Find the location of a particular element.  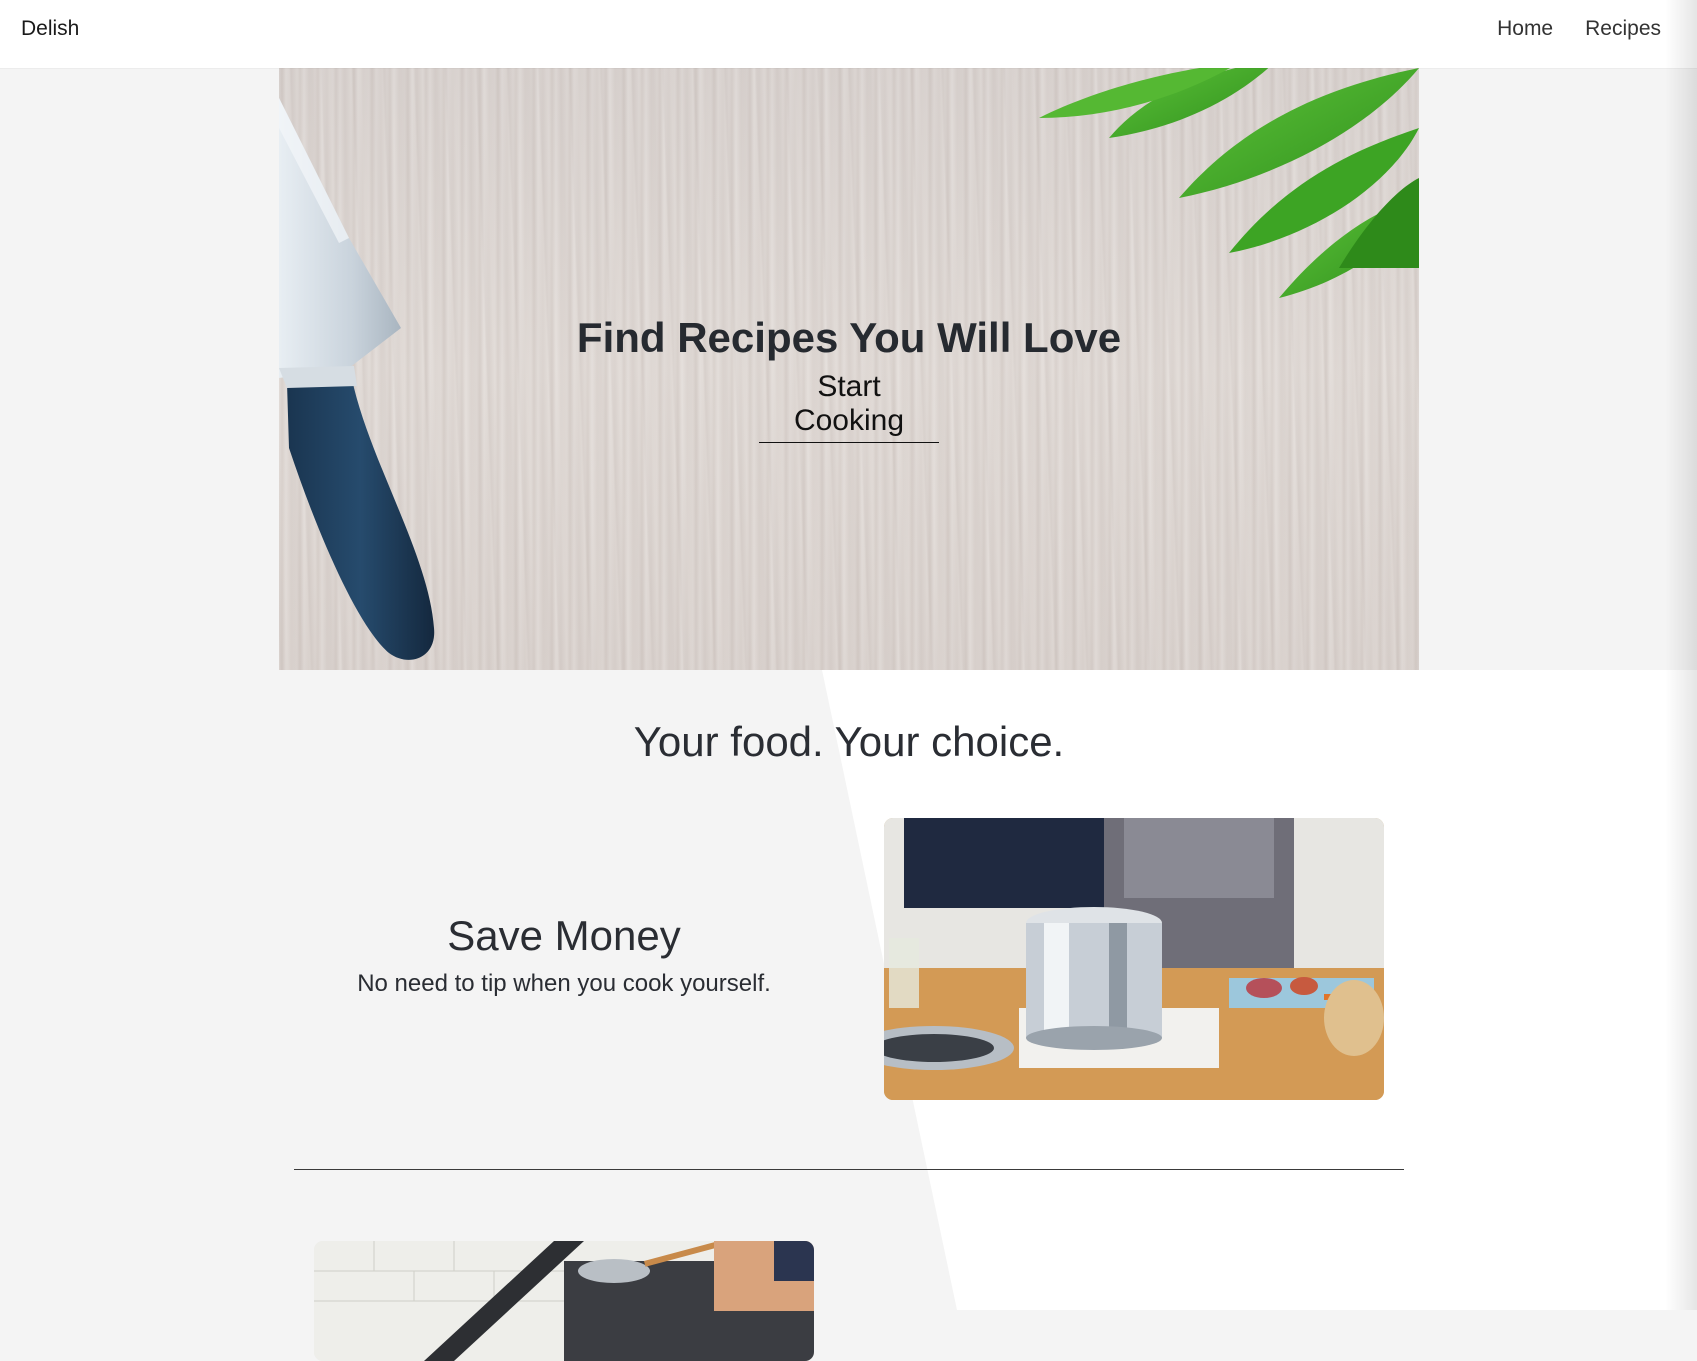

section-divider is located at coordinates (849, 1169).